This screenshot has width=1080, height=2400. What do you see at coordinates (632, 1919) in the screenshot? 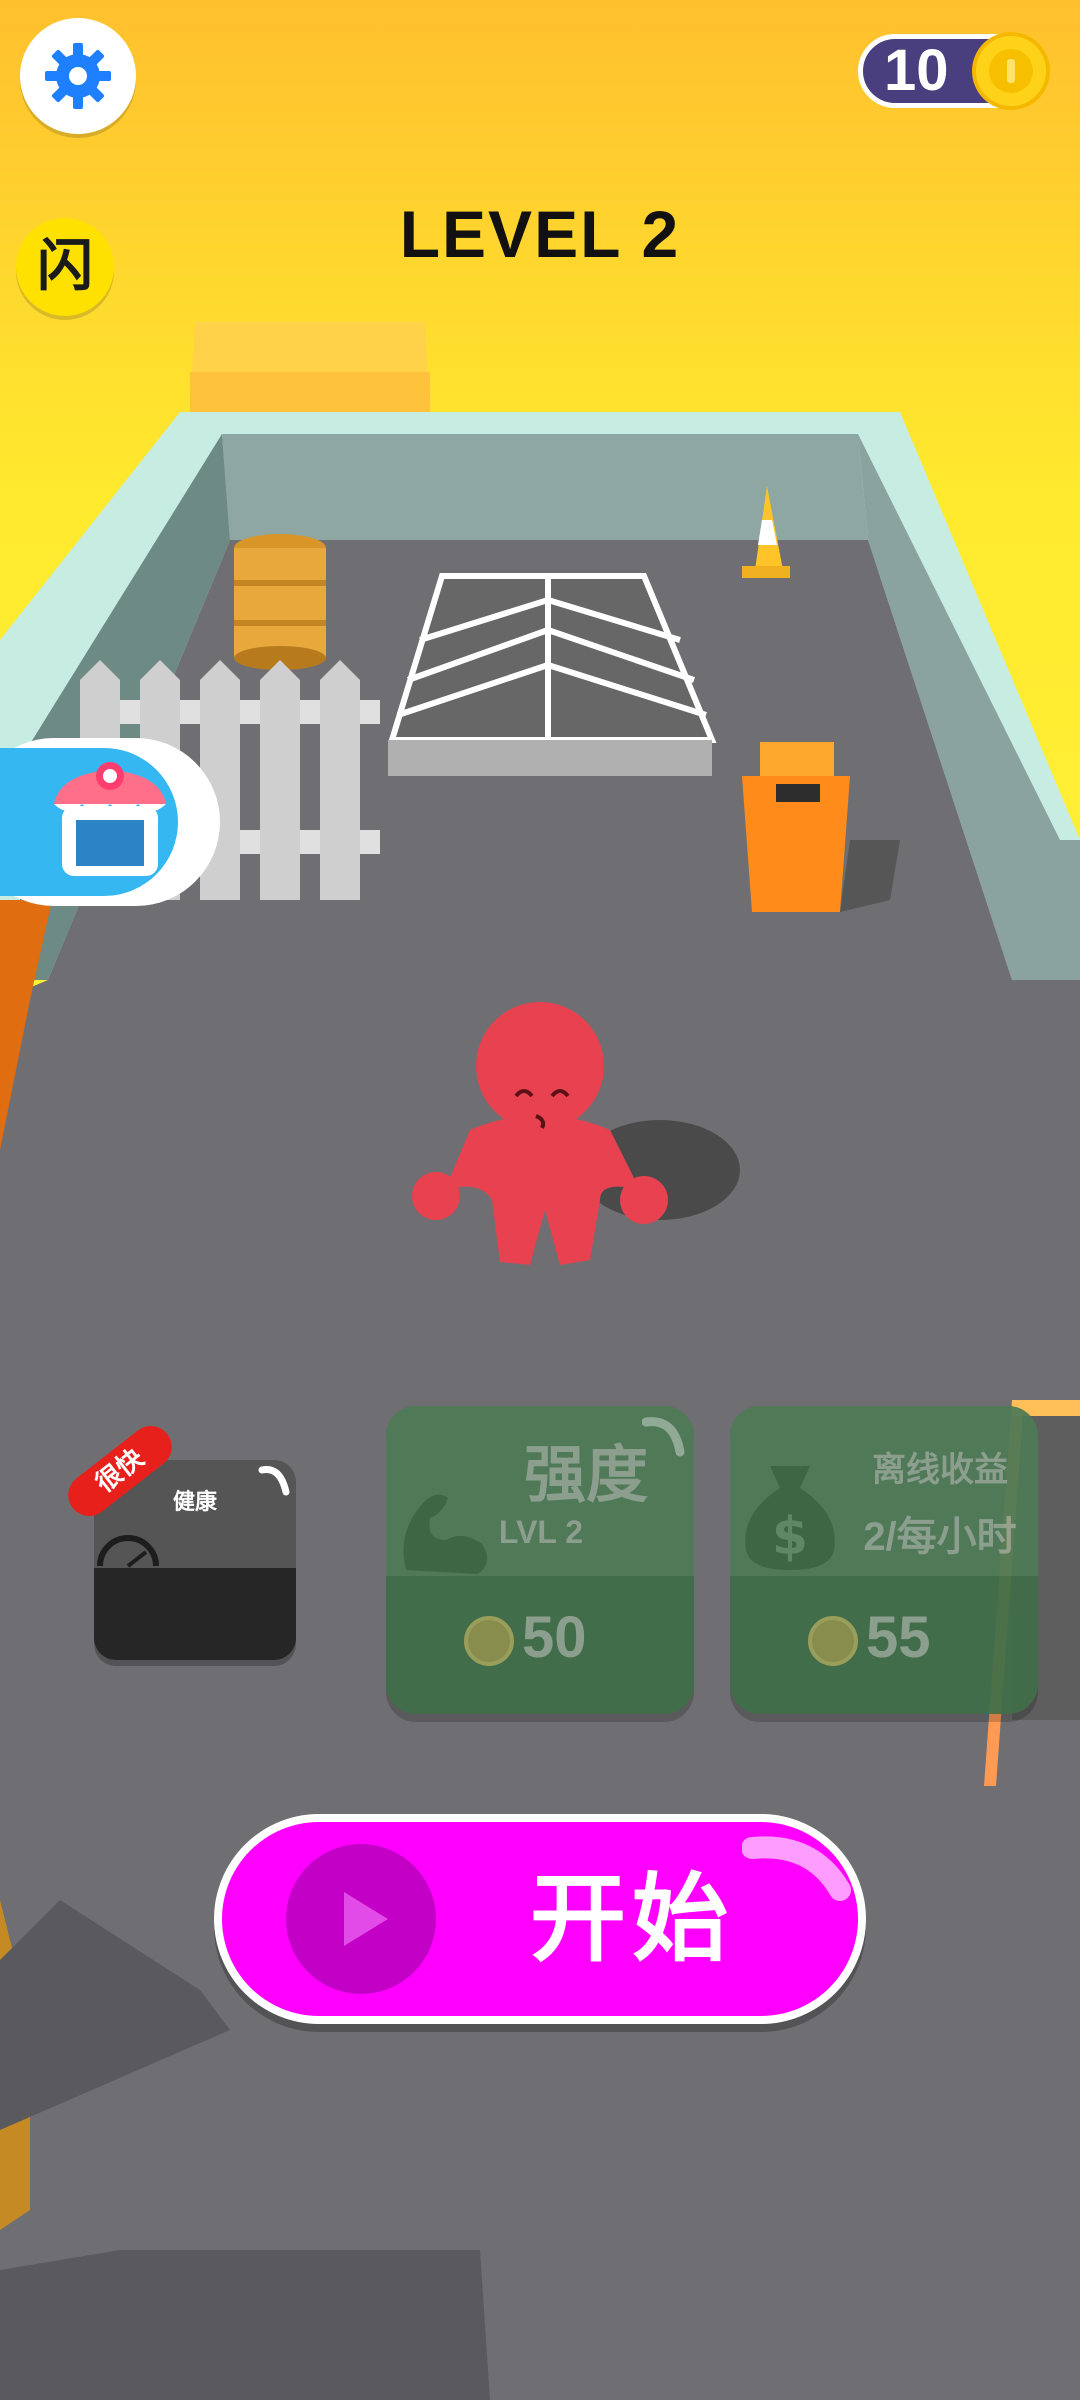
I see `start-label: 开始` at bounding box center [632, 1919].